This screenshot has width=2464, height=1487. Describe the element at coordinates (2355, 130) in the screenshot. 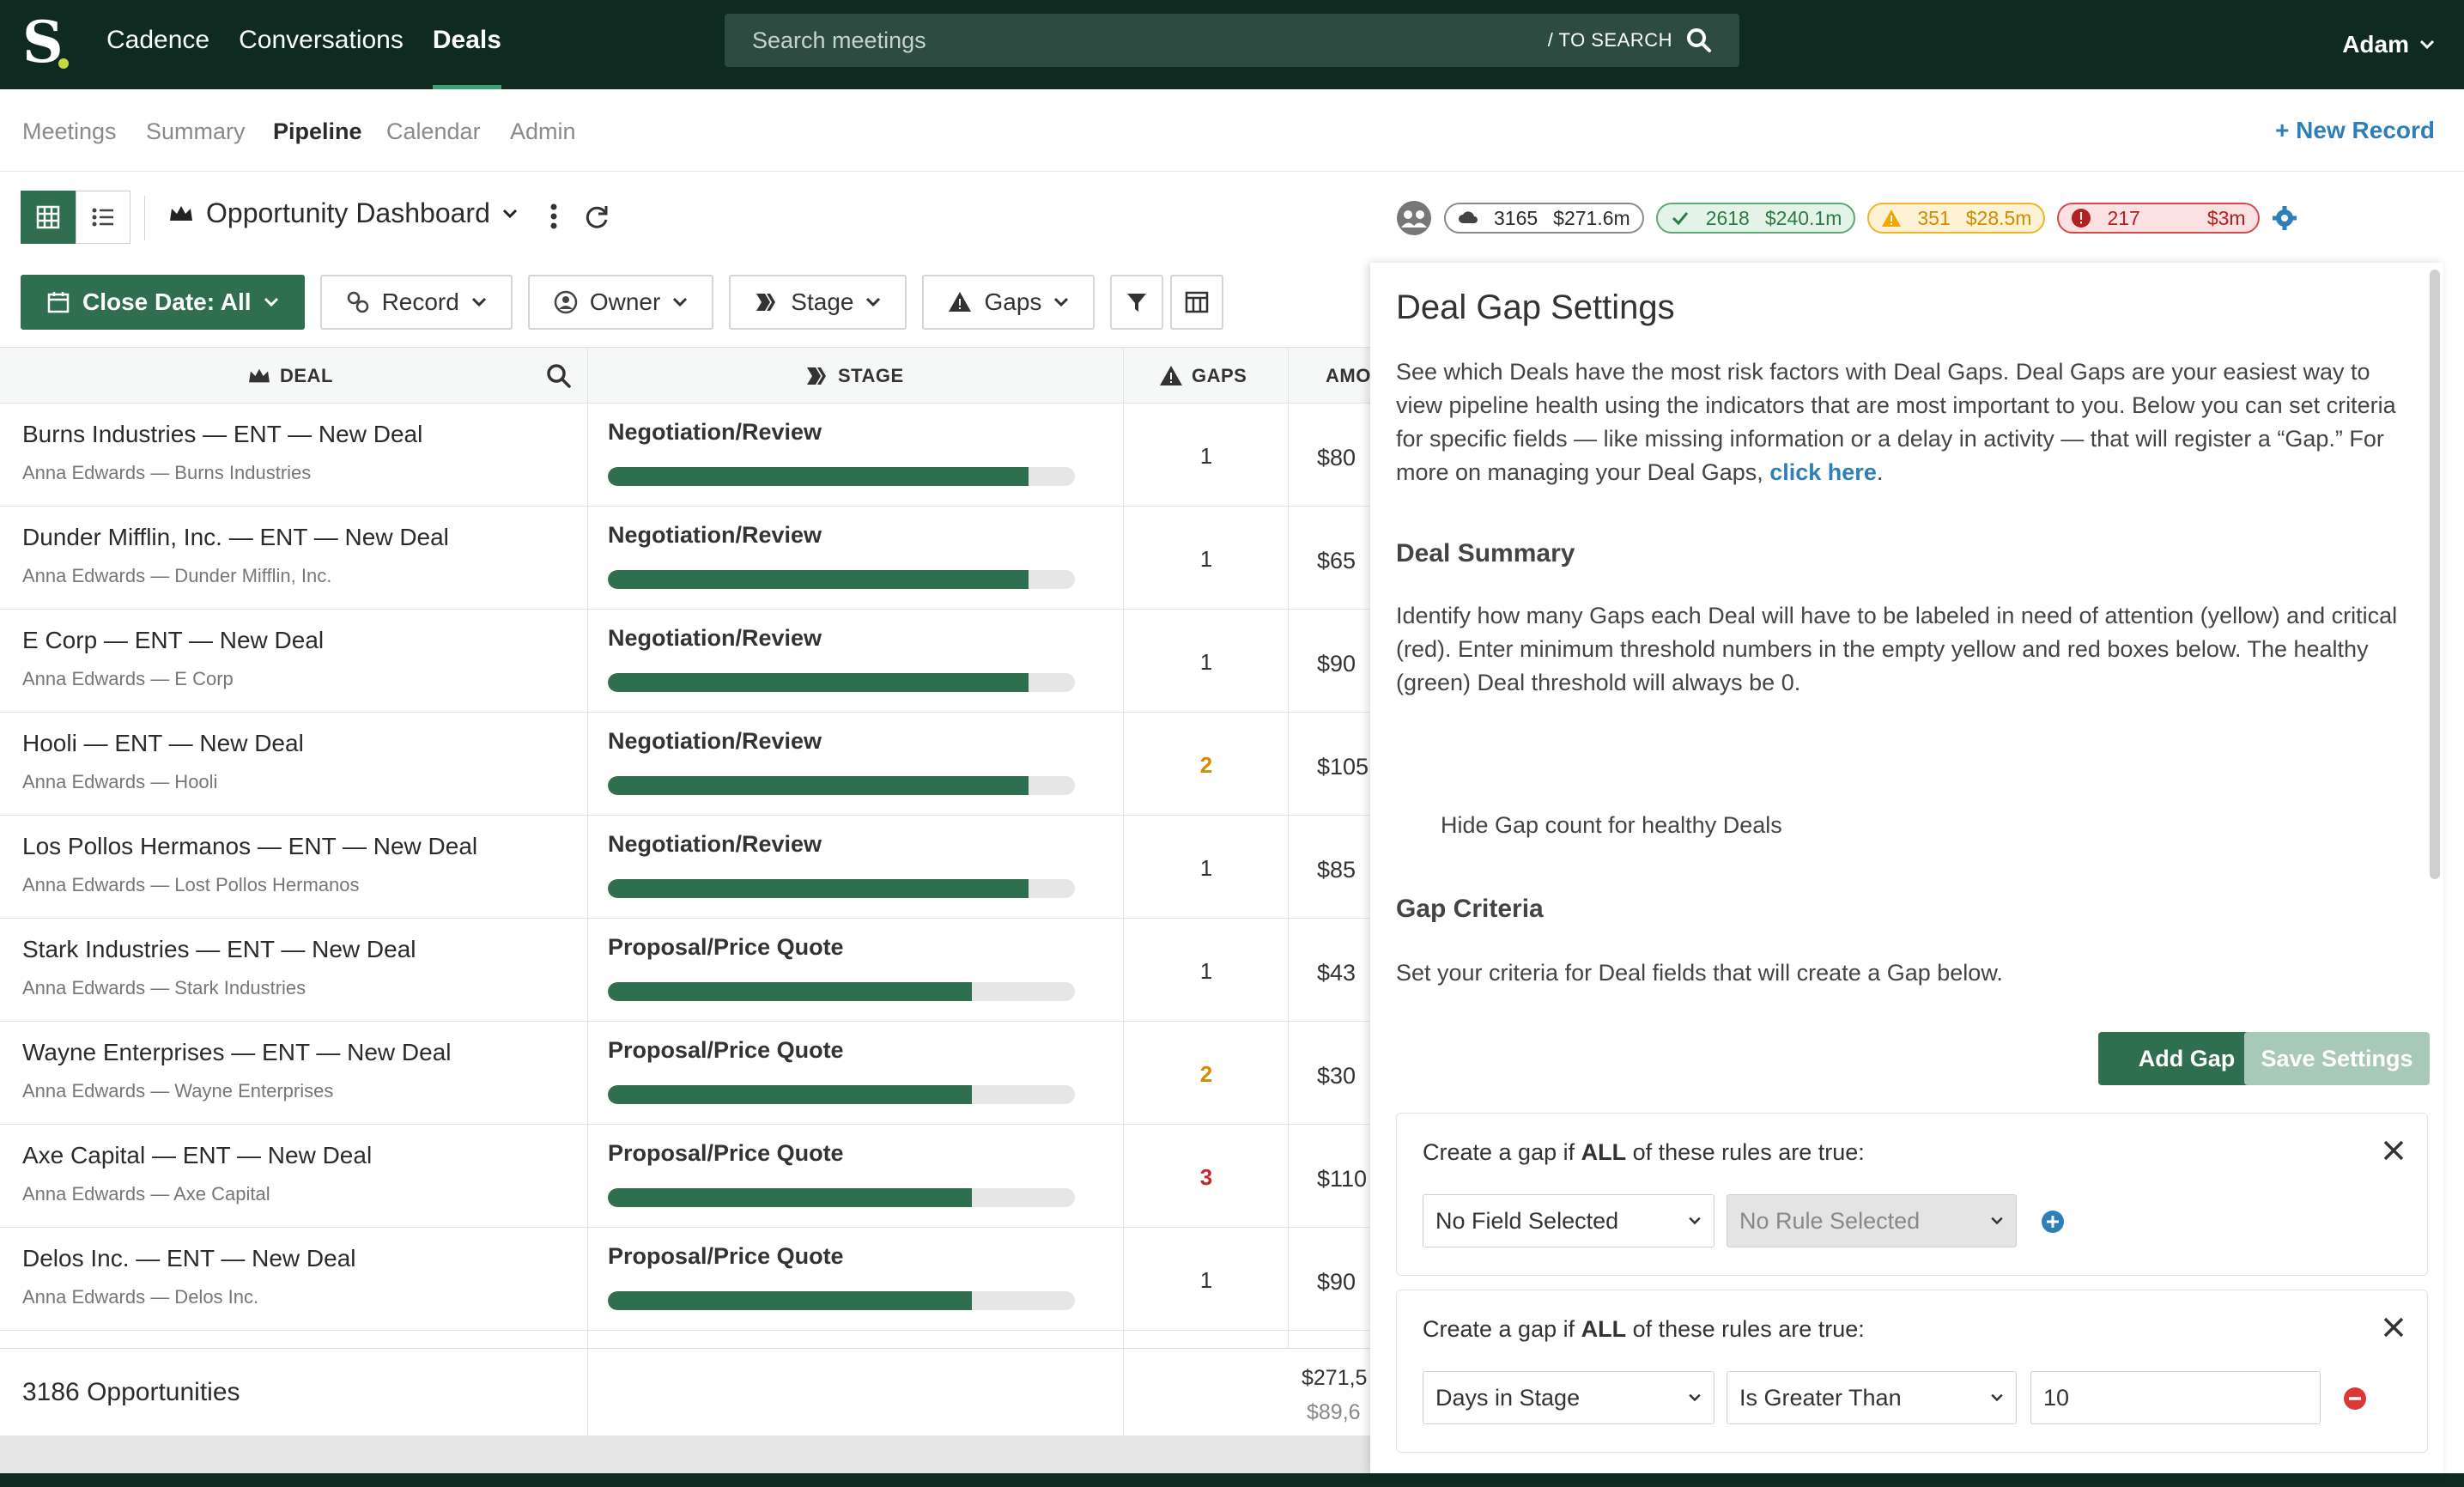

I see `new-record-button: + New Record` at that location.